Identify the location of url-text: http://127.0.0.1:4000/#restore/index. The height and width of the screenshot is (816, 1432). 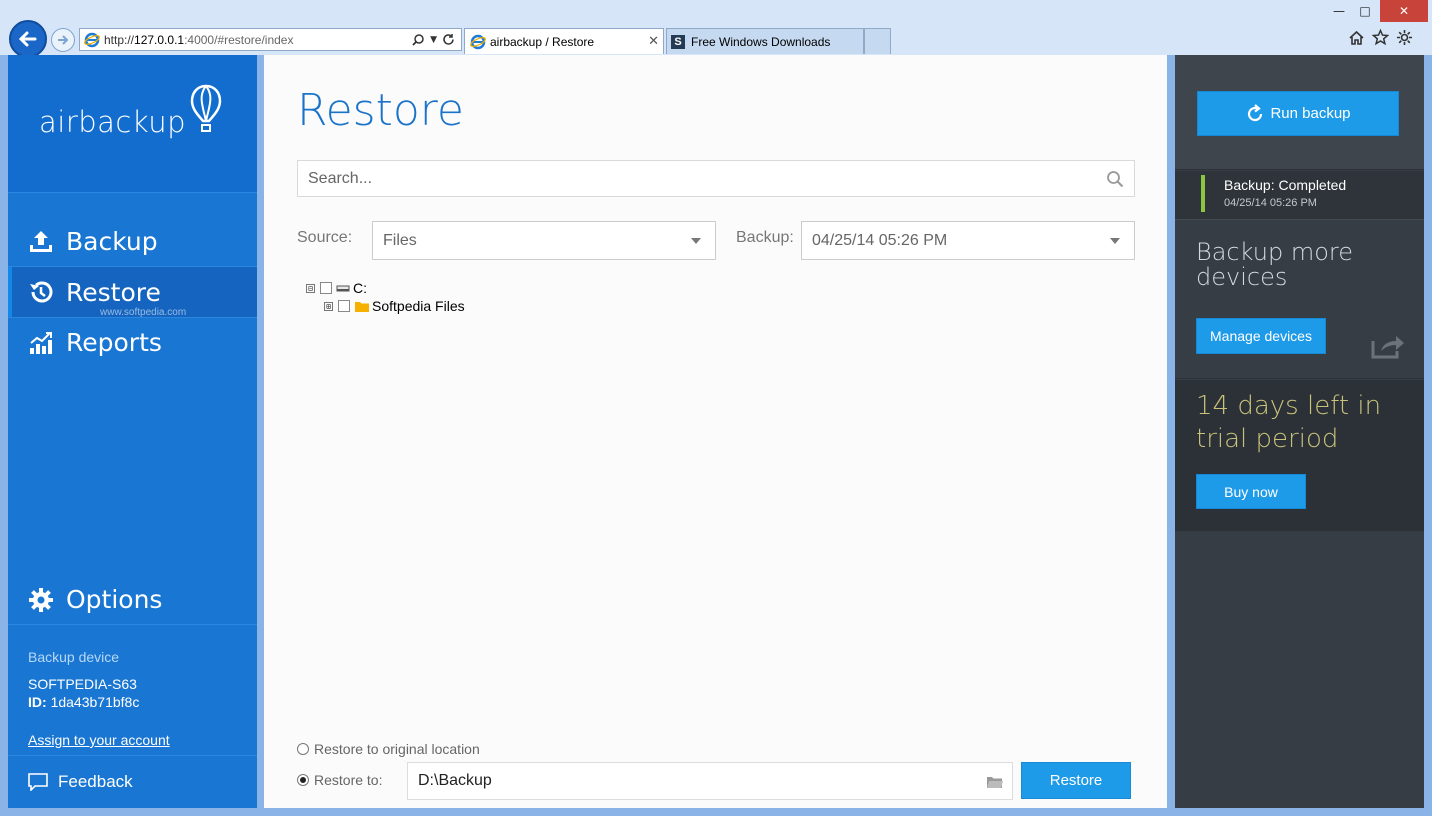
(199, 39).